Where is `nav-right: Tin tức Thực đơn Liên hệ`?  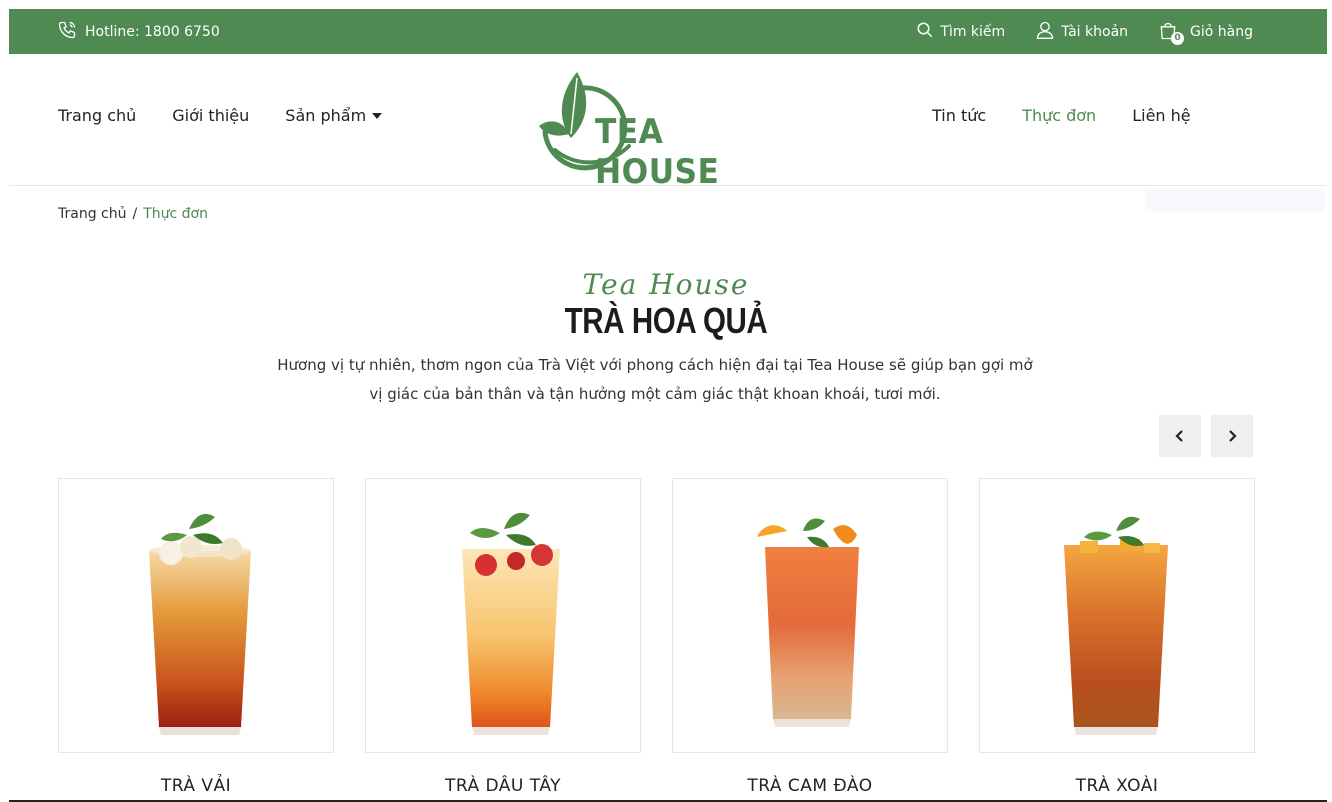
nav-right: Tin tức Thực đơn Liên hệ is located at coordinates (1061, 115).